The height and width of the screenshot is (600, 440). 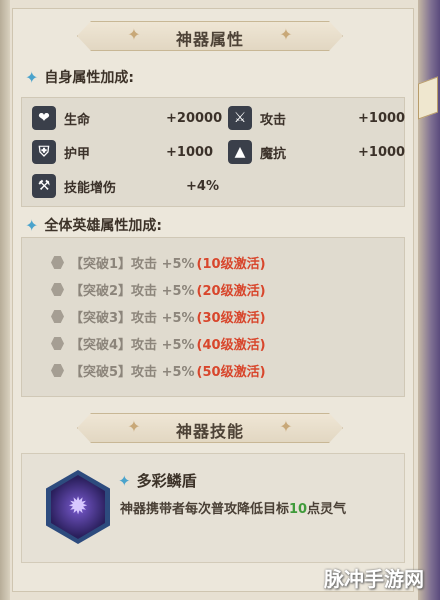 What do you see at coordinates (273, 120) in the screenshot?
I see `stat-name: 攻击` at bounding box center [273, 120].